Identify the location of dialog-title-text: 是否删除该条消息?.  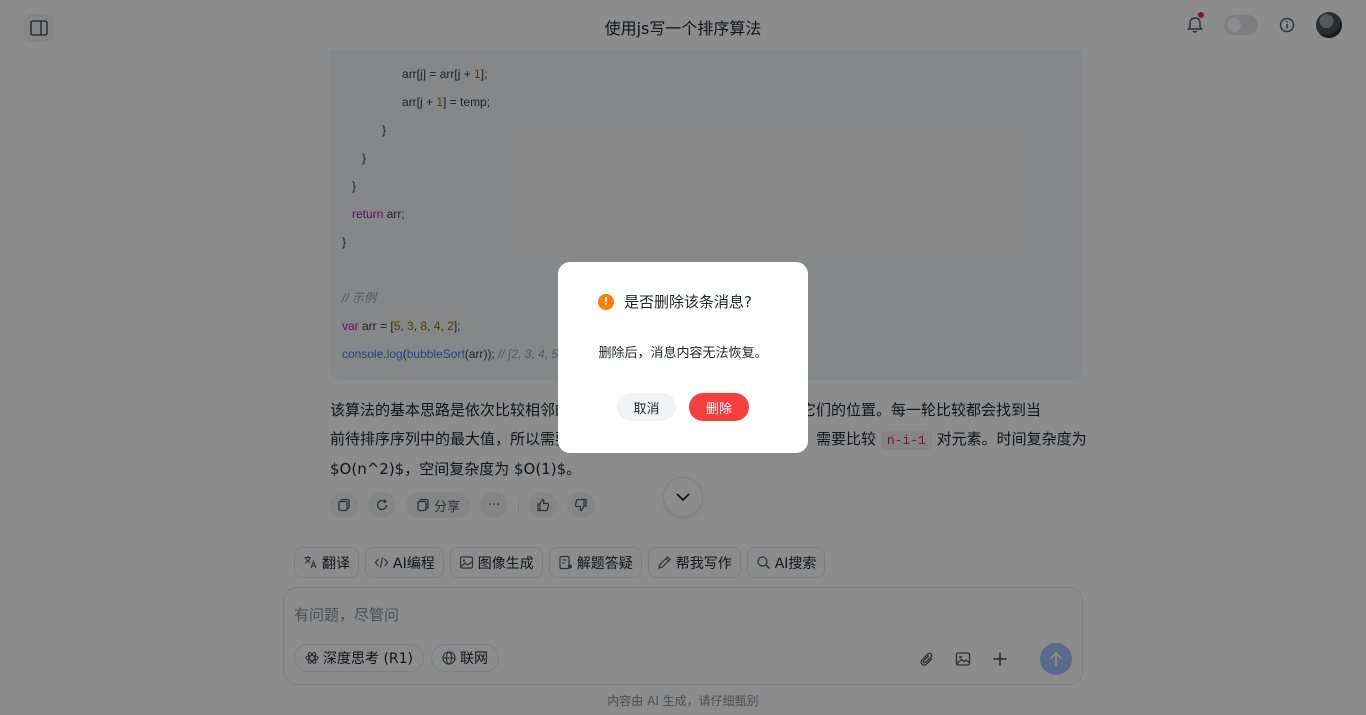
(688, 302).